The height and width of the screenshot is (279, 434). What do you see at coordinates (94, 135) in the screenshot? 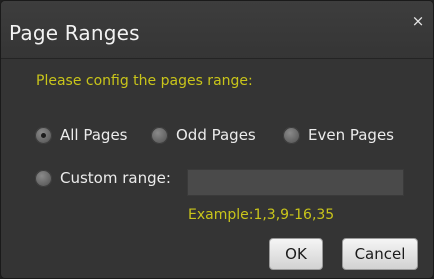
I see `radio-label: All Pages` at bounding box center [94, 135].